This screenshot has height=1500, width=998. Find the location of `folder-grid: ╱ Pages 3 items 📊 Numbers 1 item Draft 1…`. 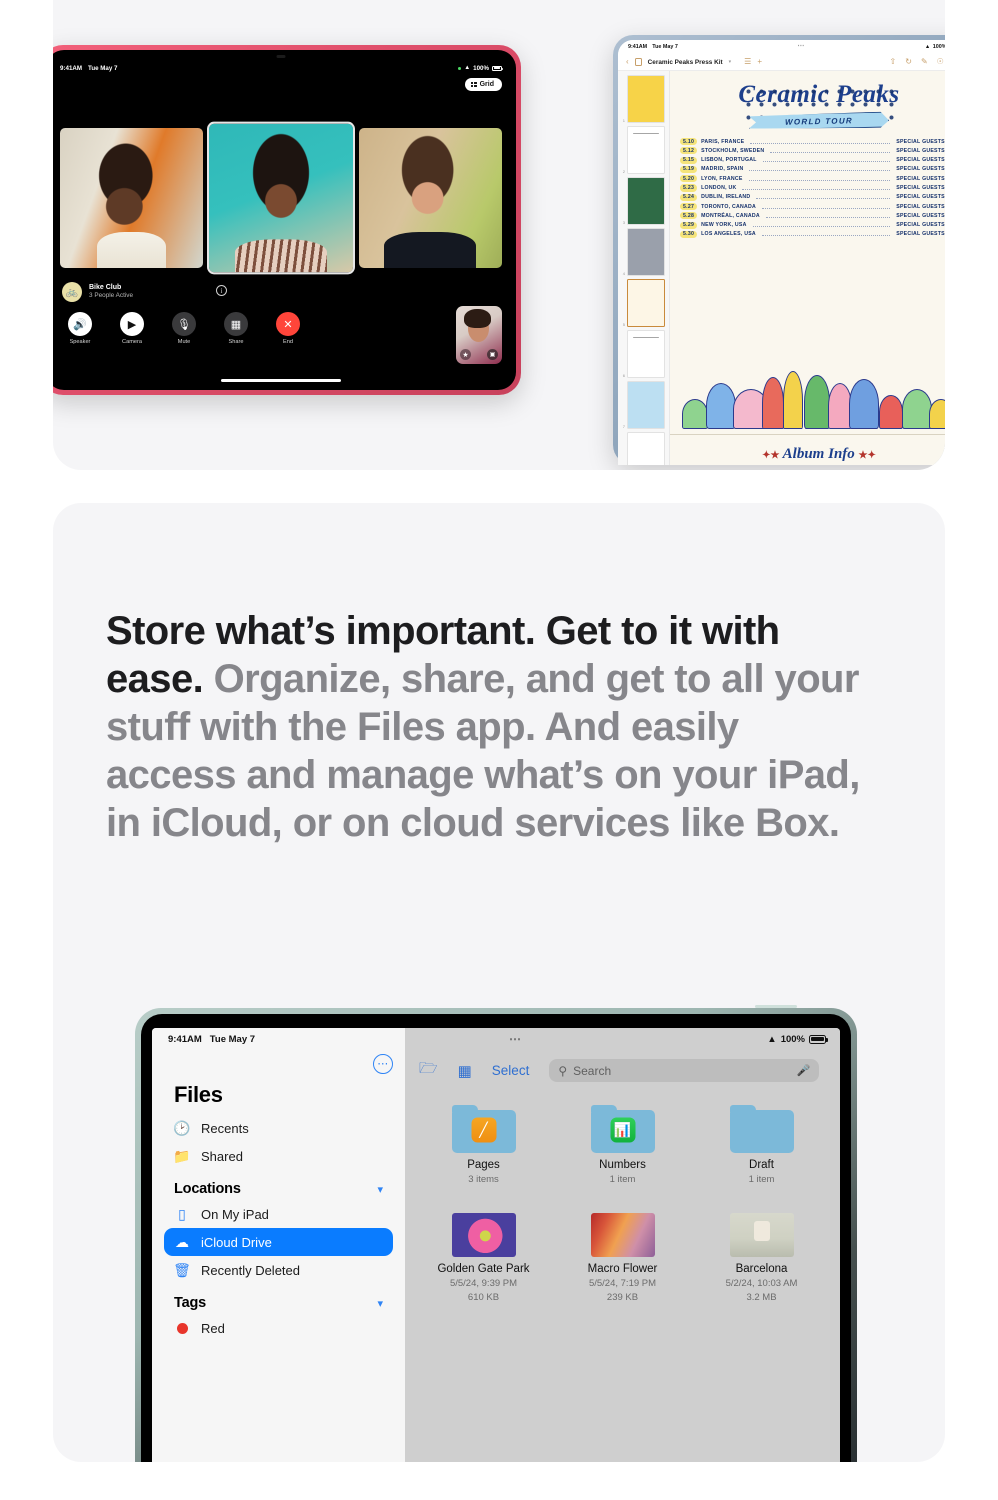

folder-grid: ╱ Pages 3 items 📊 Numbers 1 item Draft 1… is located at coordinates (622, 1138).